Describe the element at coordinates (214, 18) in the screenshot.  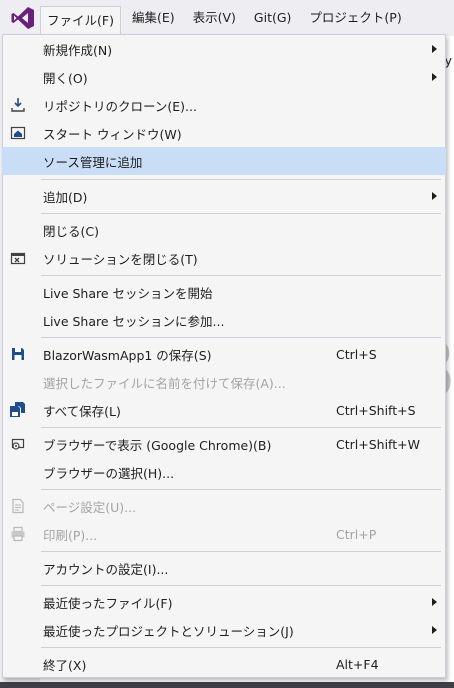
I see `menu-view: 表示(V)` at that location.